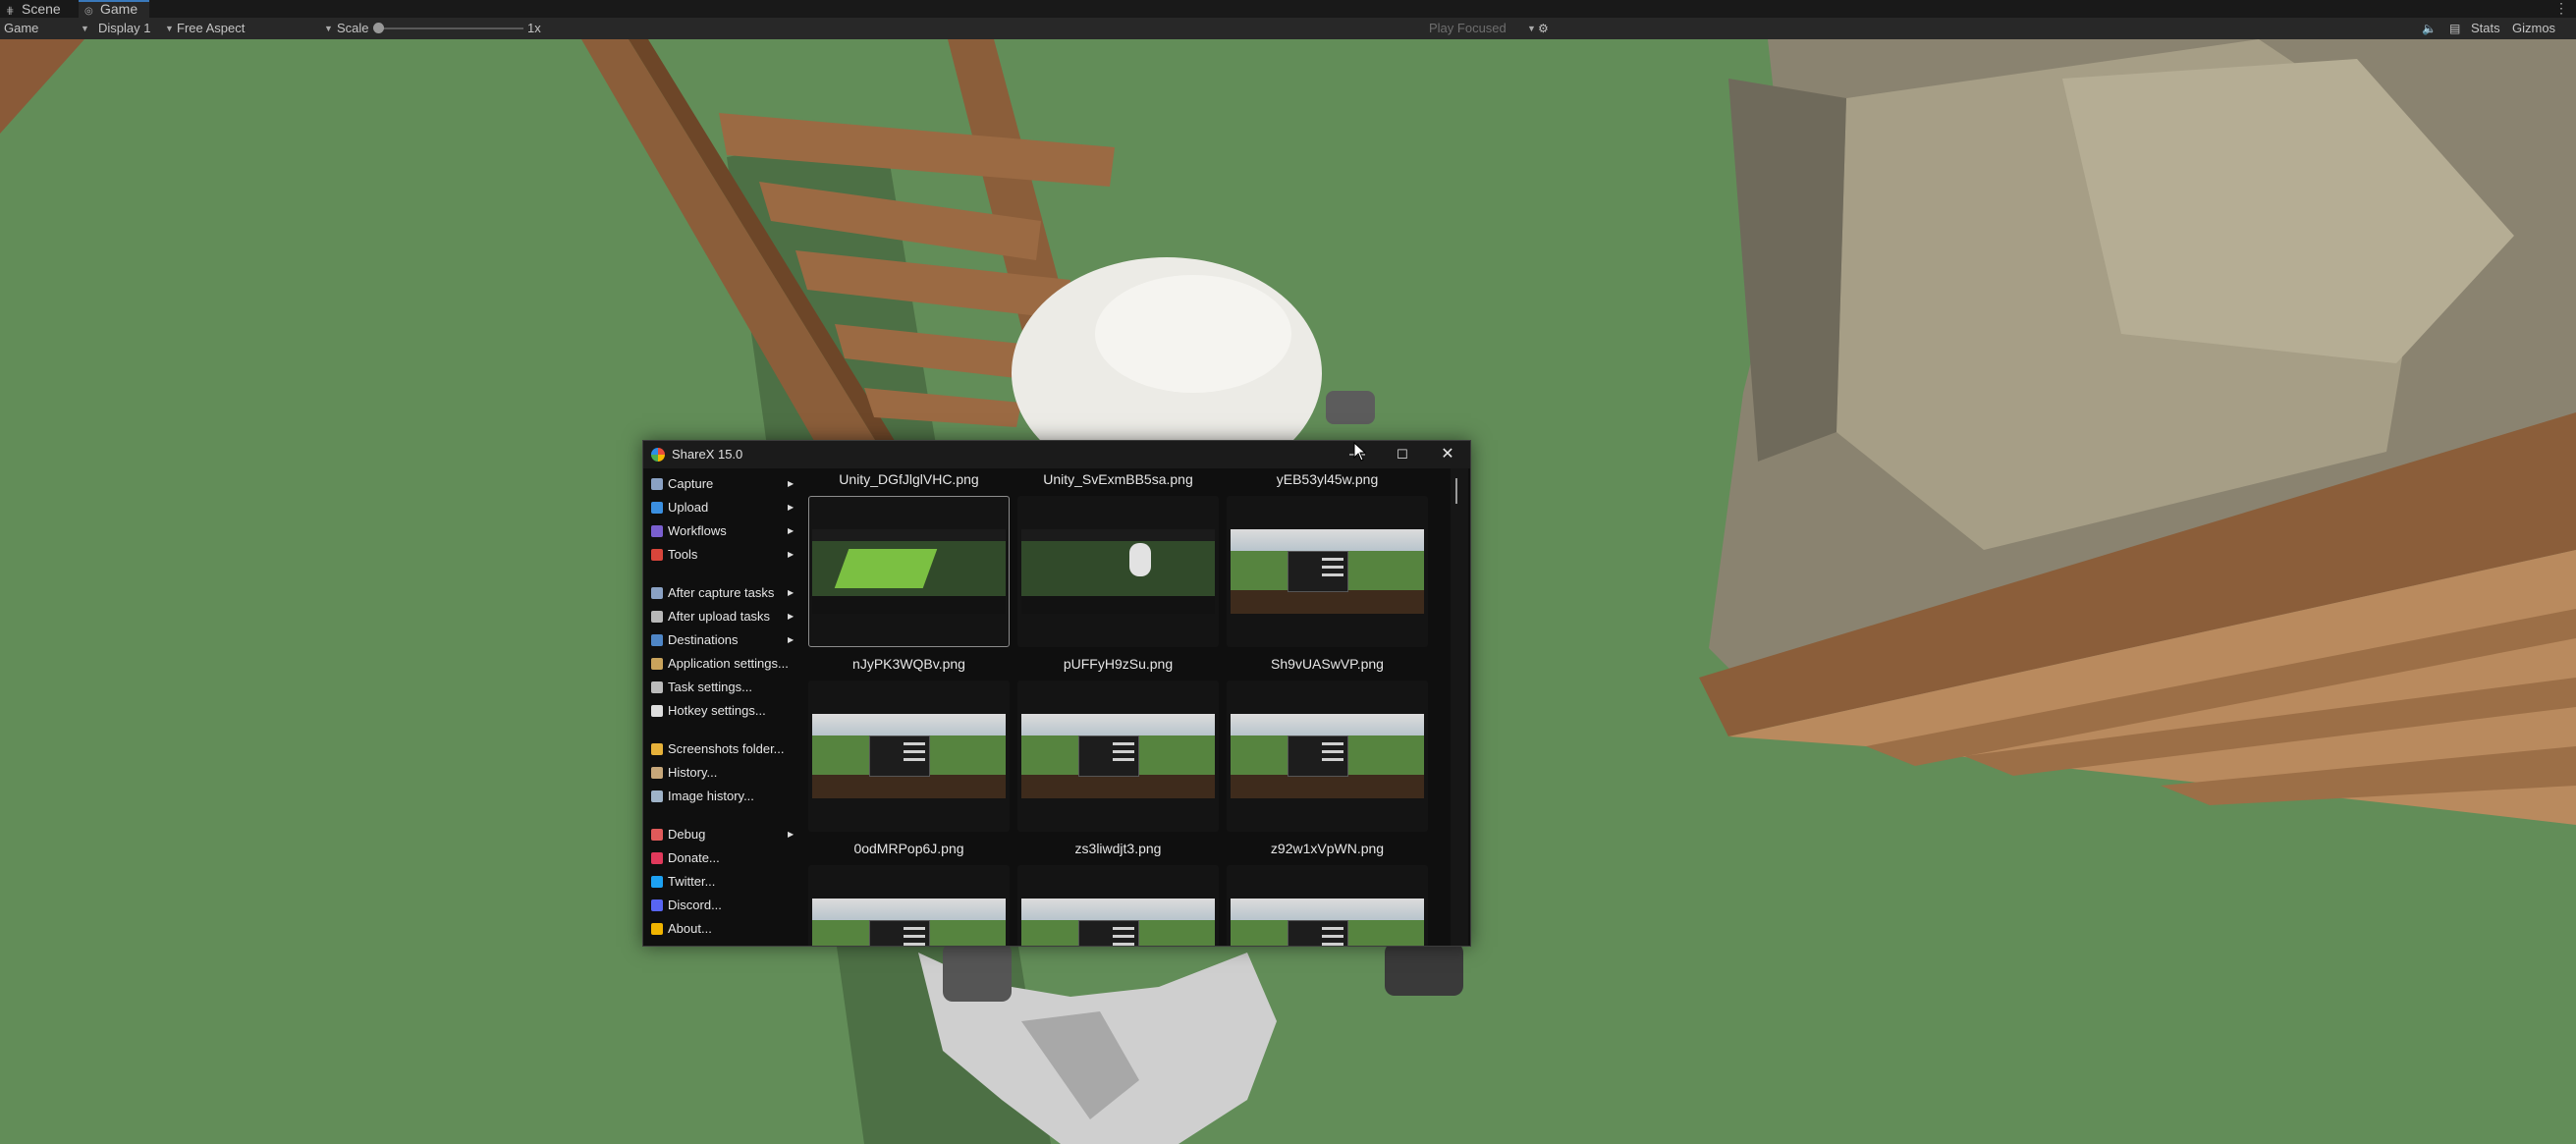  I want to click on debug-icon, so click(657, 835).